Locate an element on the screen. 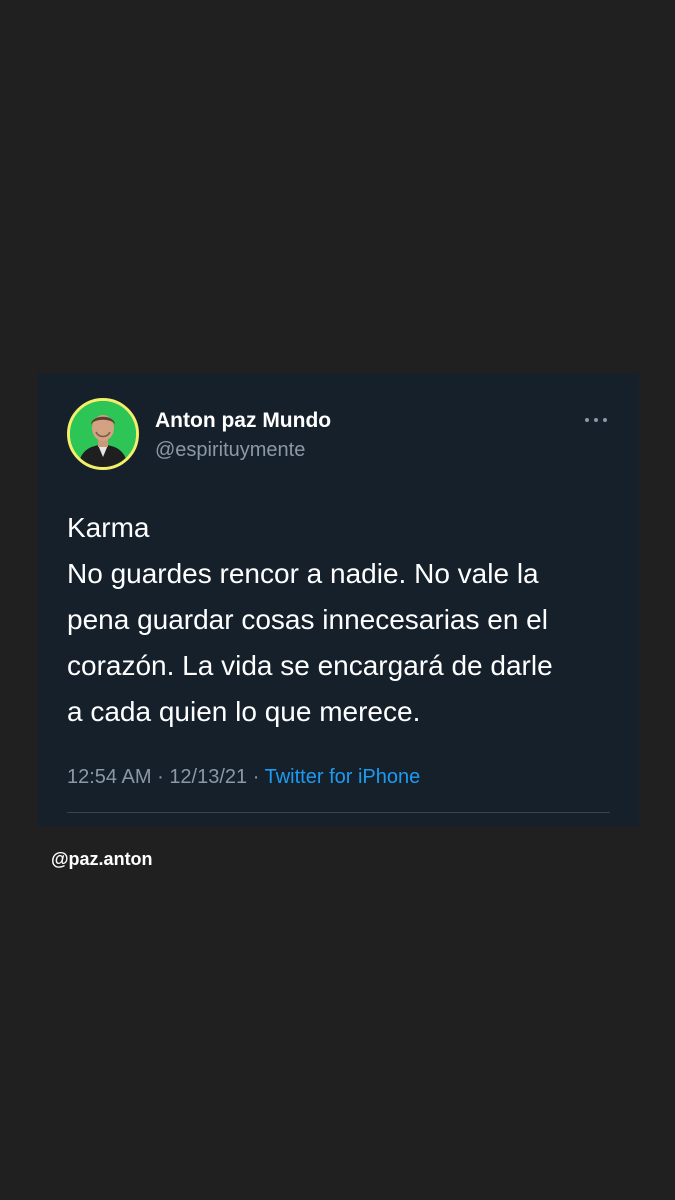  tweet-text-line: No guardes rencor a nadie. No vale la is located at coordinates (303, 573).